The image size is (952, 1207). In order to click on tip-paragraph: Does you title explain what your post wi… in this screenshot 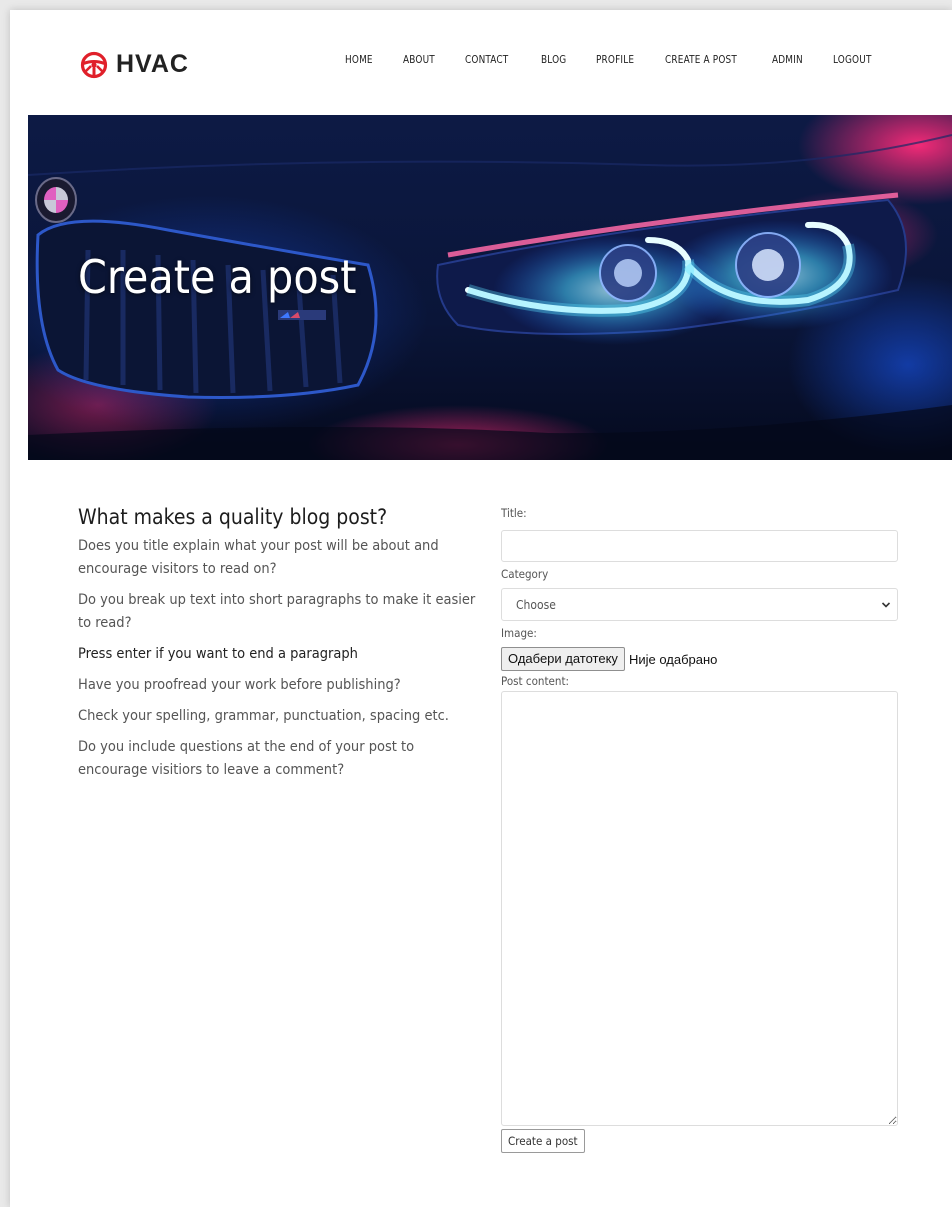, I will do `click(258, 557)`.